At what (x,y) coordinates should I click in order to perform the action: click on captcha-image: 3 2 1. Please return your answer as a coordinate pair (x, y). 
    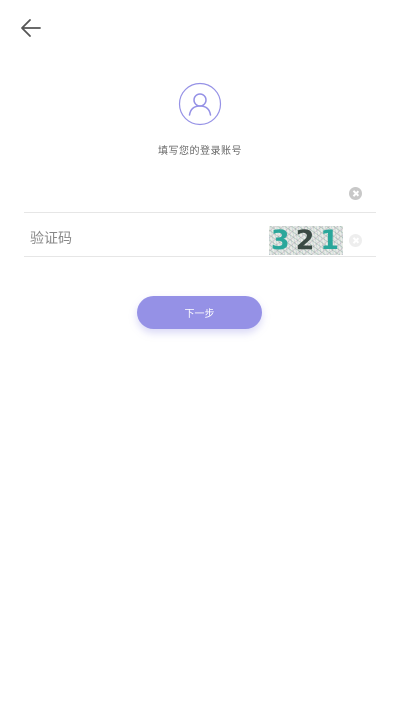
    Looking at the image, I should click on (306, 240).